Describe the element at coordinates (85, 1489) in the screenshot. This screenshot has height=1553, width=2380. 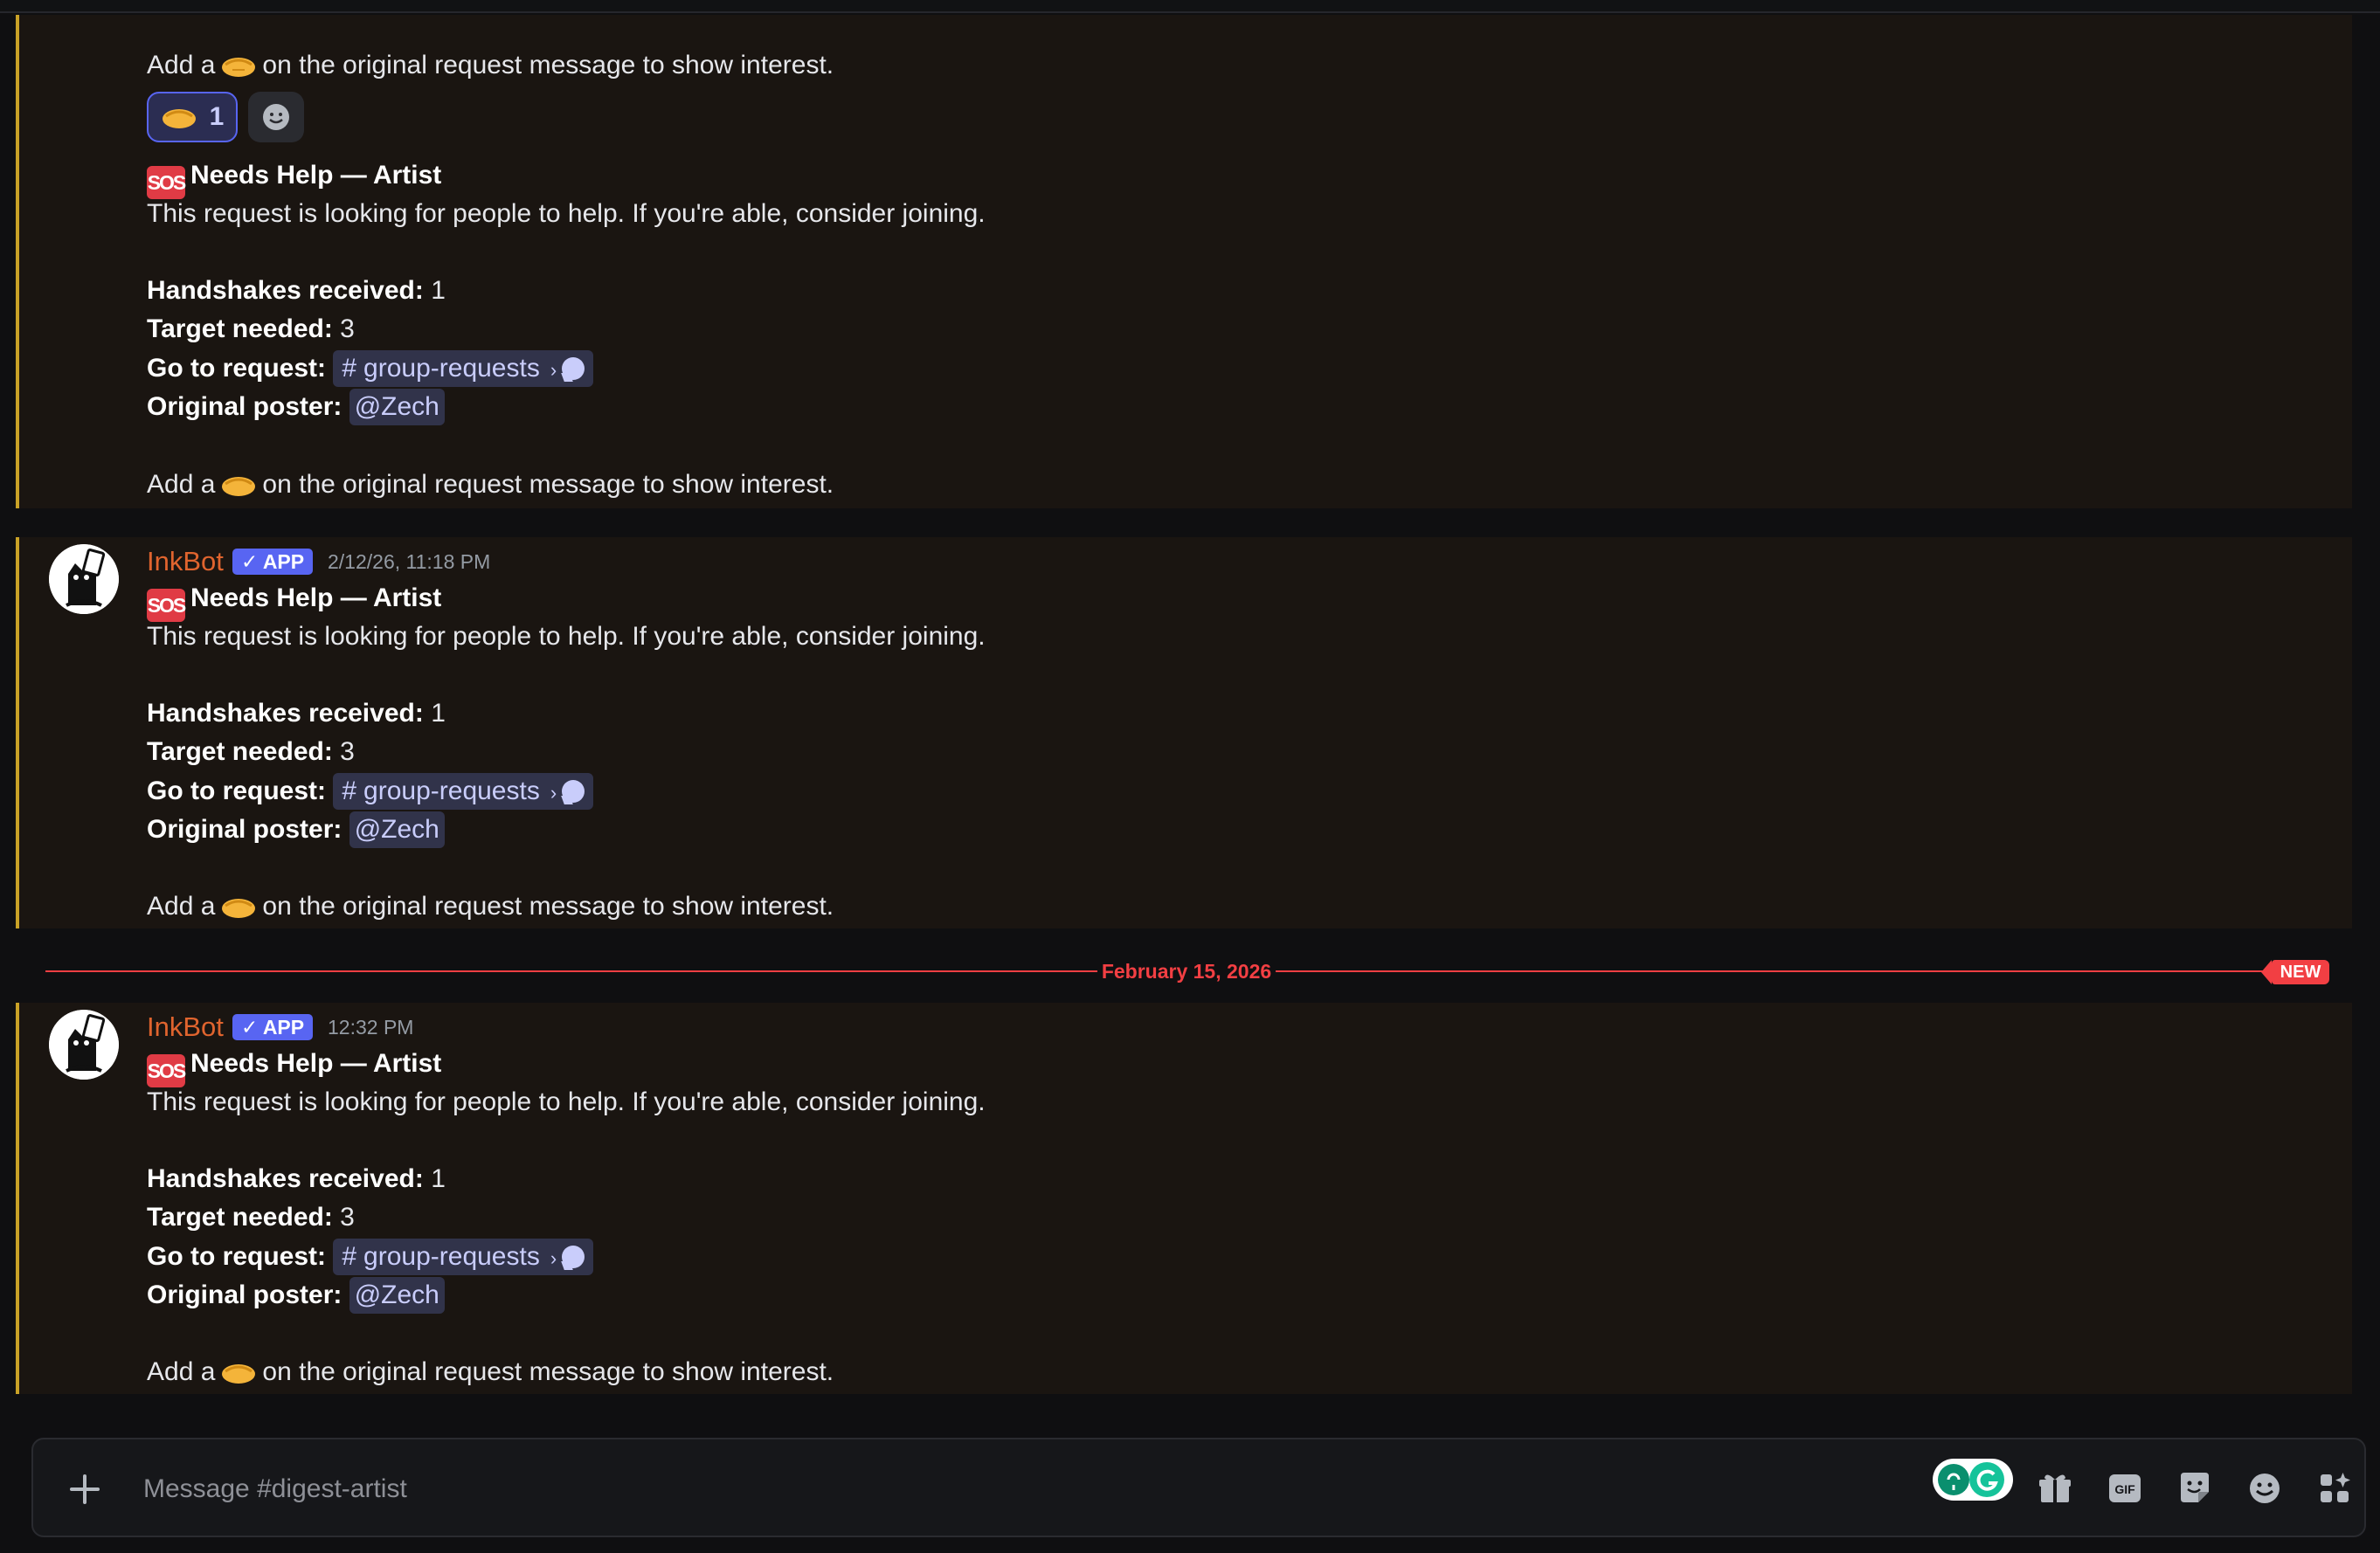
I see `plus-icon` at that location.